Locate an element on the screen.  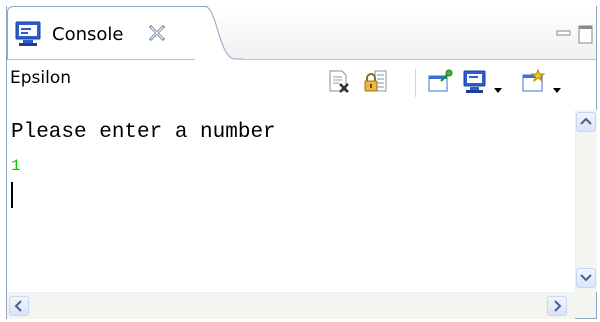
scroll-down-button is located at coordinates (586, 278).